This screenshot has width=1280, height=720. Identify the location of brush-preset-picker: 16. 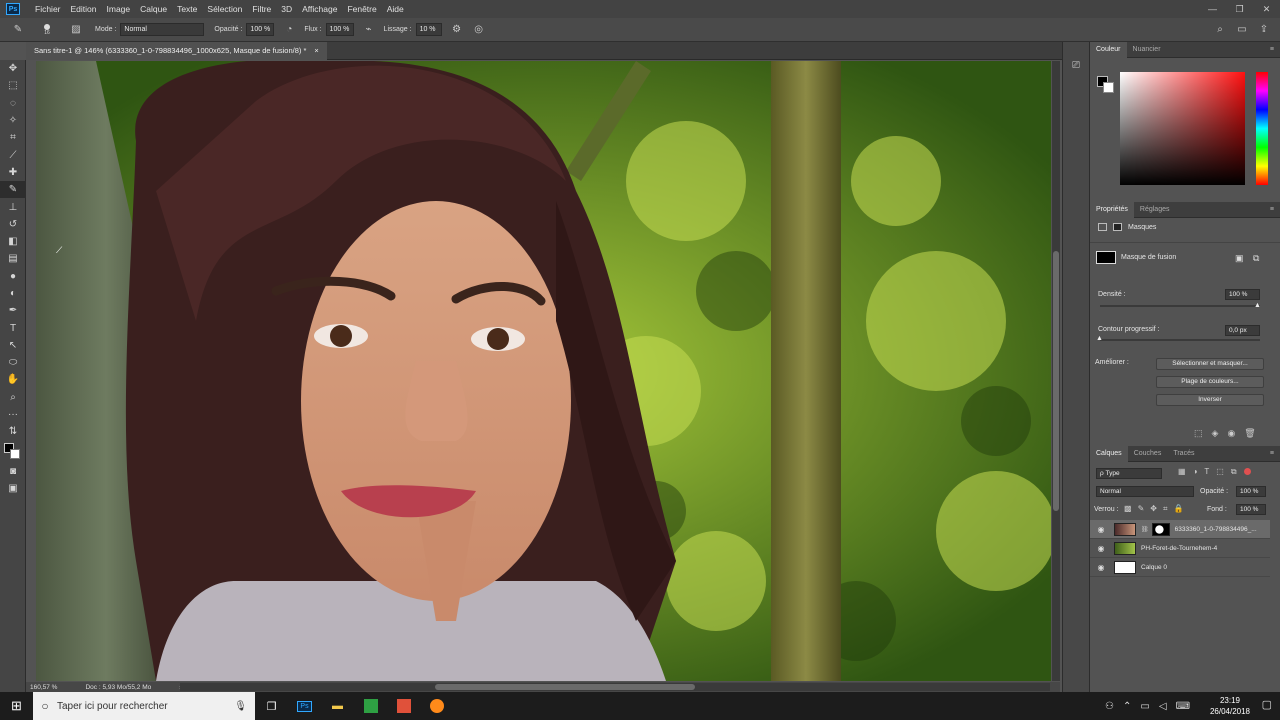
(47, 29).